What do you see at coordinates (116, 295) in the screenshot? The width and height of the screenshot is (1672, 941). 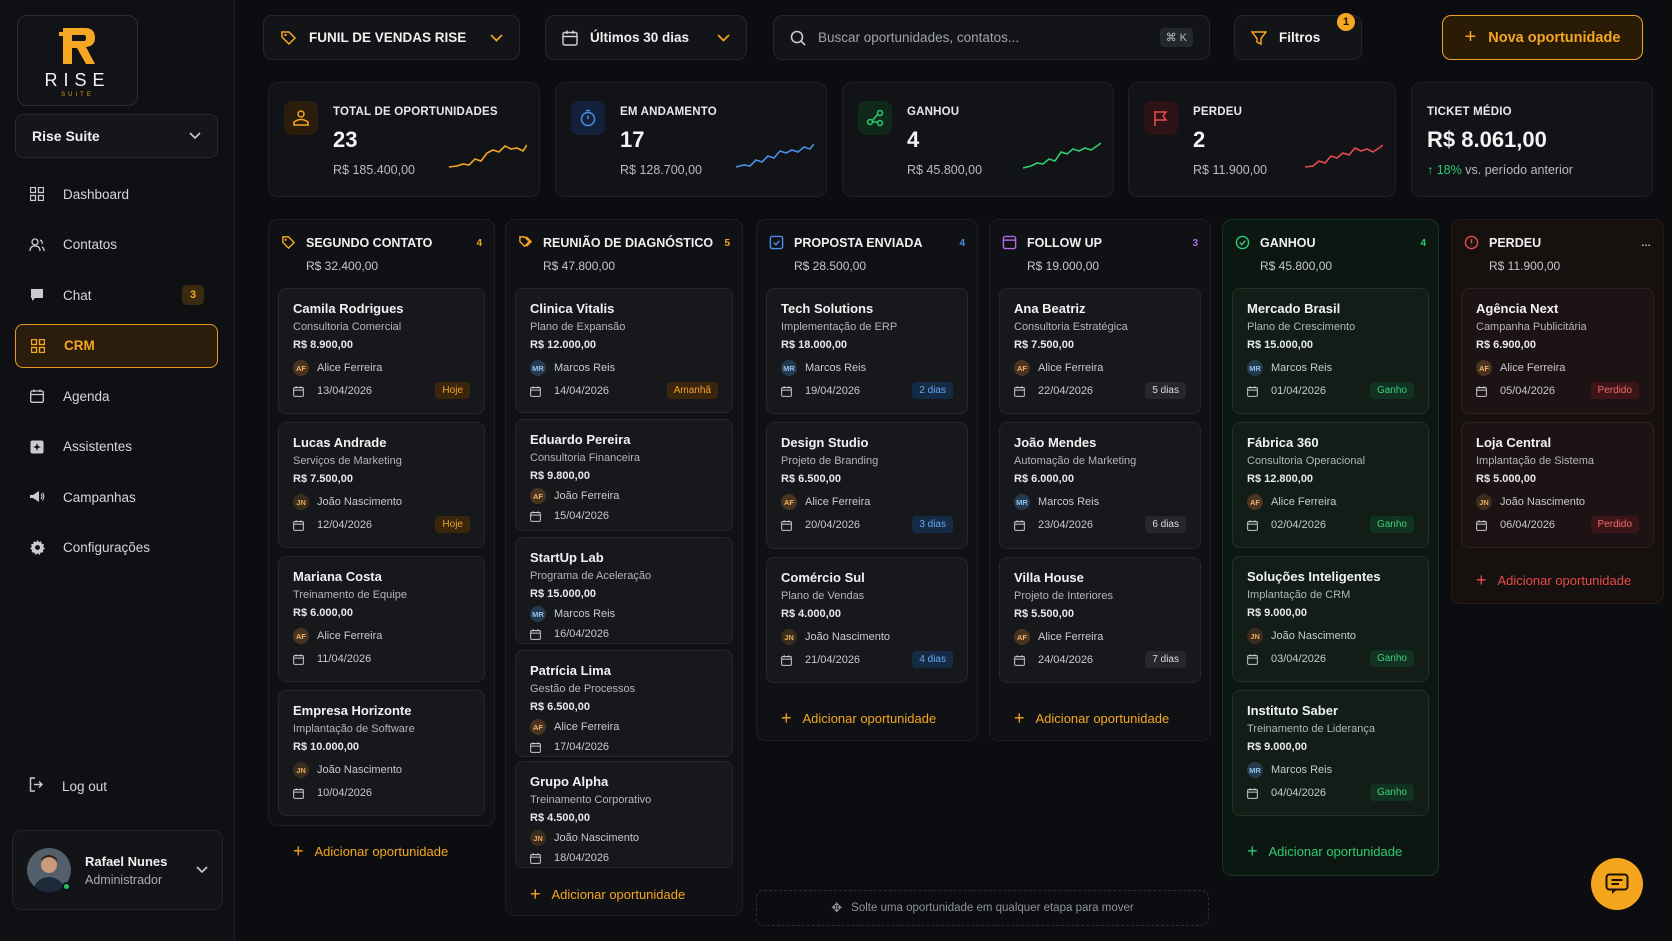 I see `sidebar-item-chat: Chat 3` at bounding box center [116, 295].